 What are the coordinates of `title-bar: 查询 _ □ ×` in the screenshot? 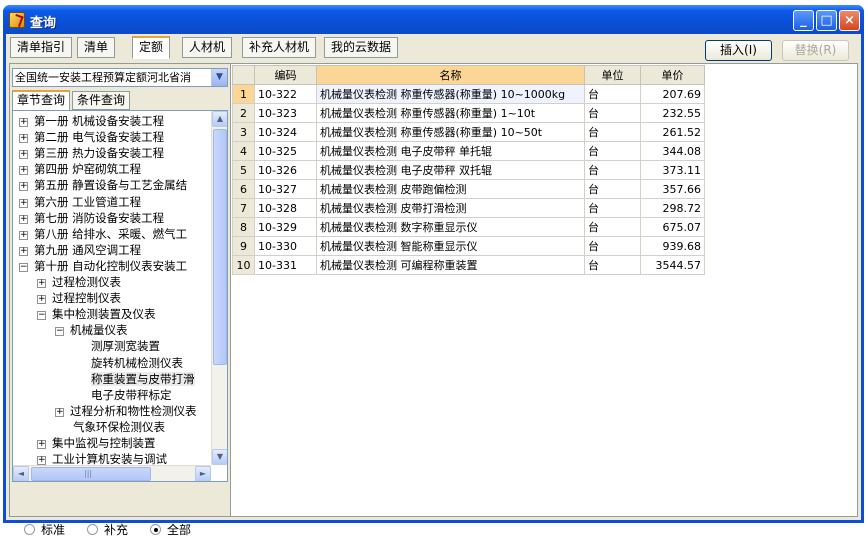 It's located at (433, 19).